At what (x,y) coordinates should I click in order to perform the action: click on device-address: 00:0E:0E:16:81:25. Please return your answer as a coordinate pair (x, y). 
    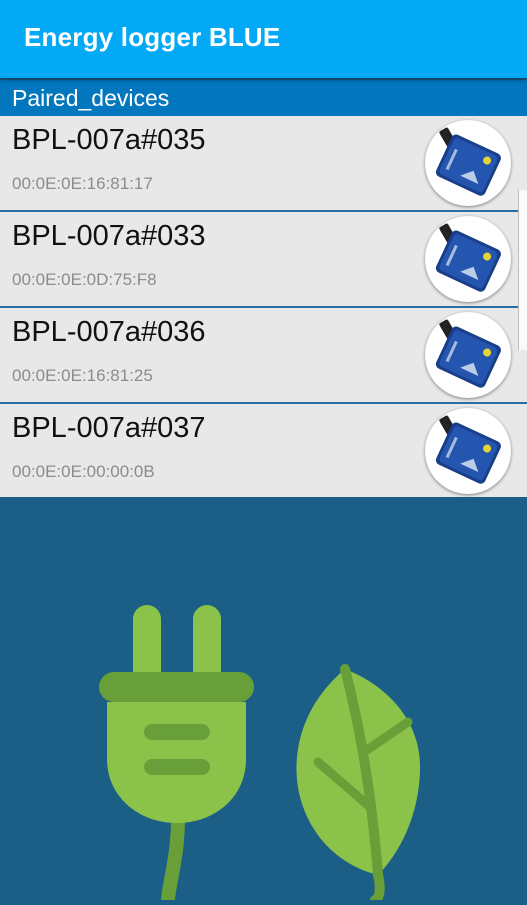
    Looking at the image, I should click on (82, 375).